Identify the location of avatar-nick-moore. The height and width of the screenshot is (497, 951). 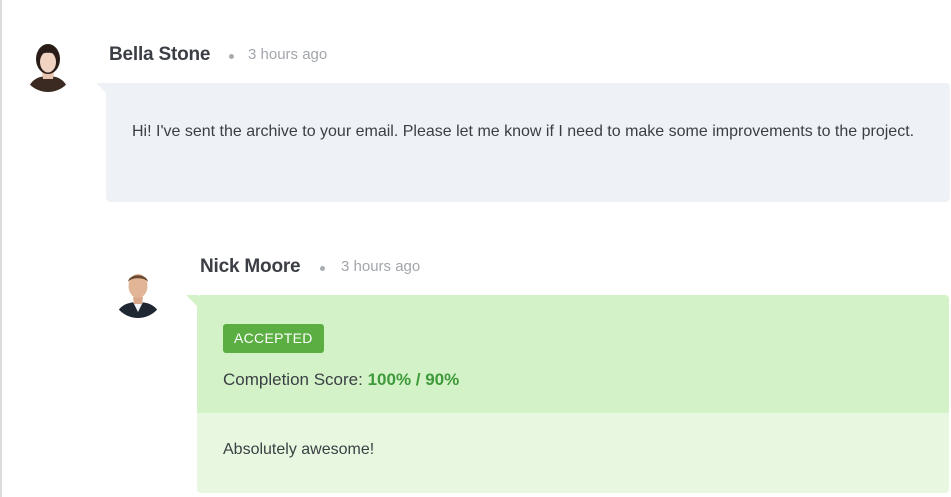
(138, 292).